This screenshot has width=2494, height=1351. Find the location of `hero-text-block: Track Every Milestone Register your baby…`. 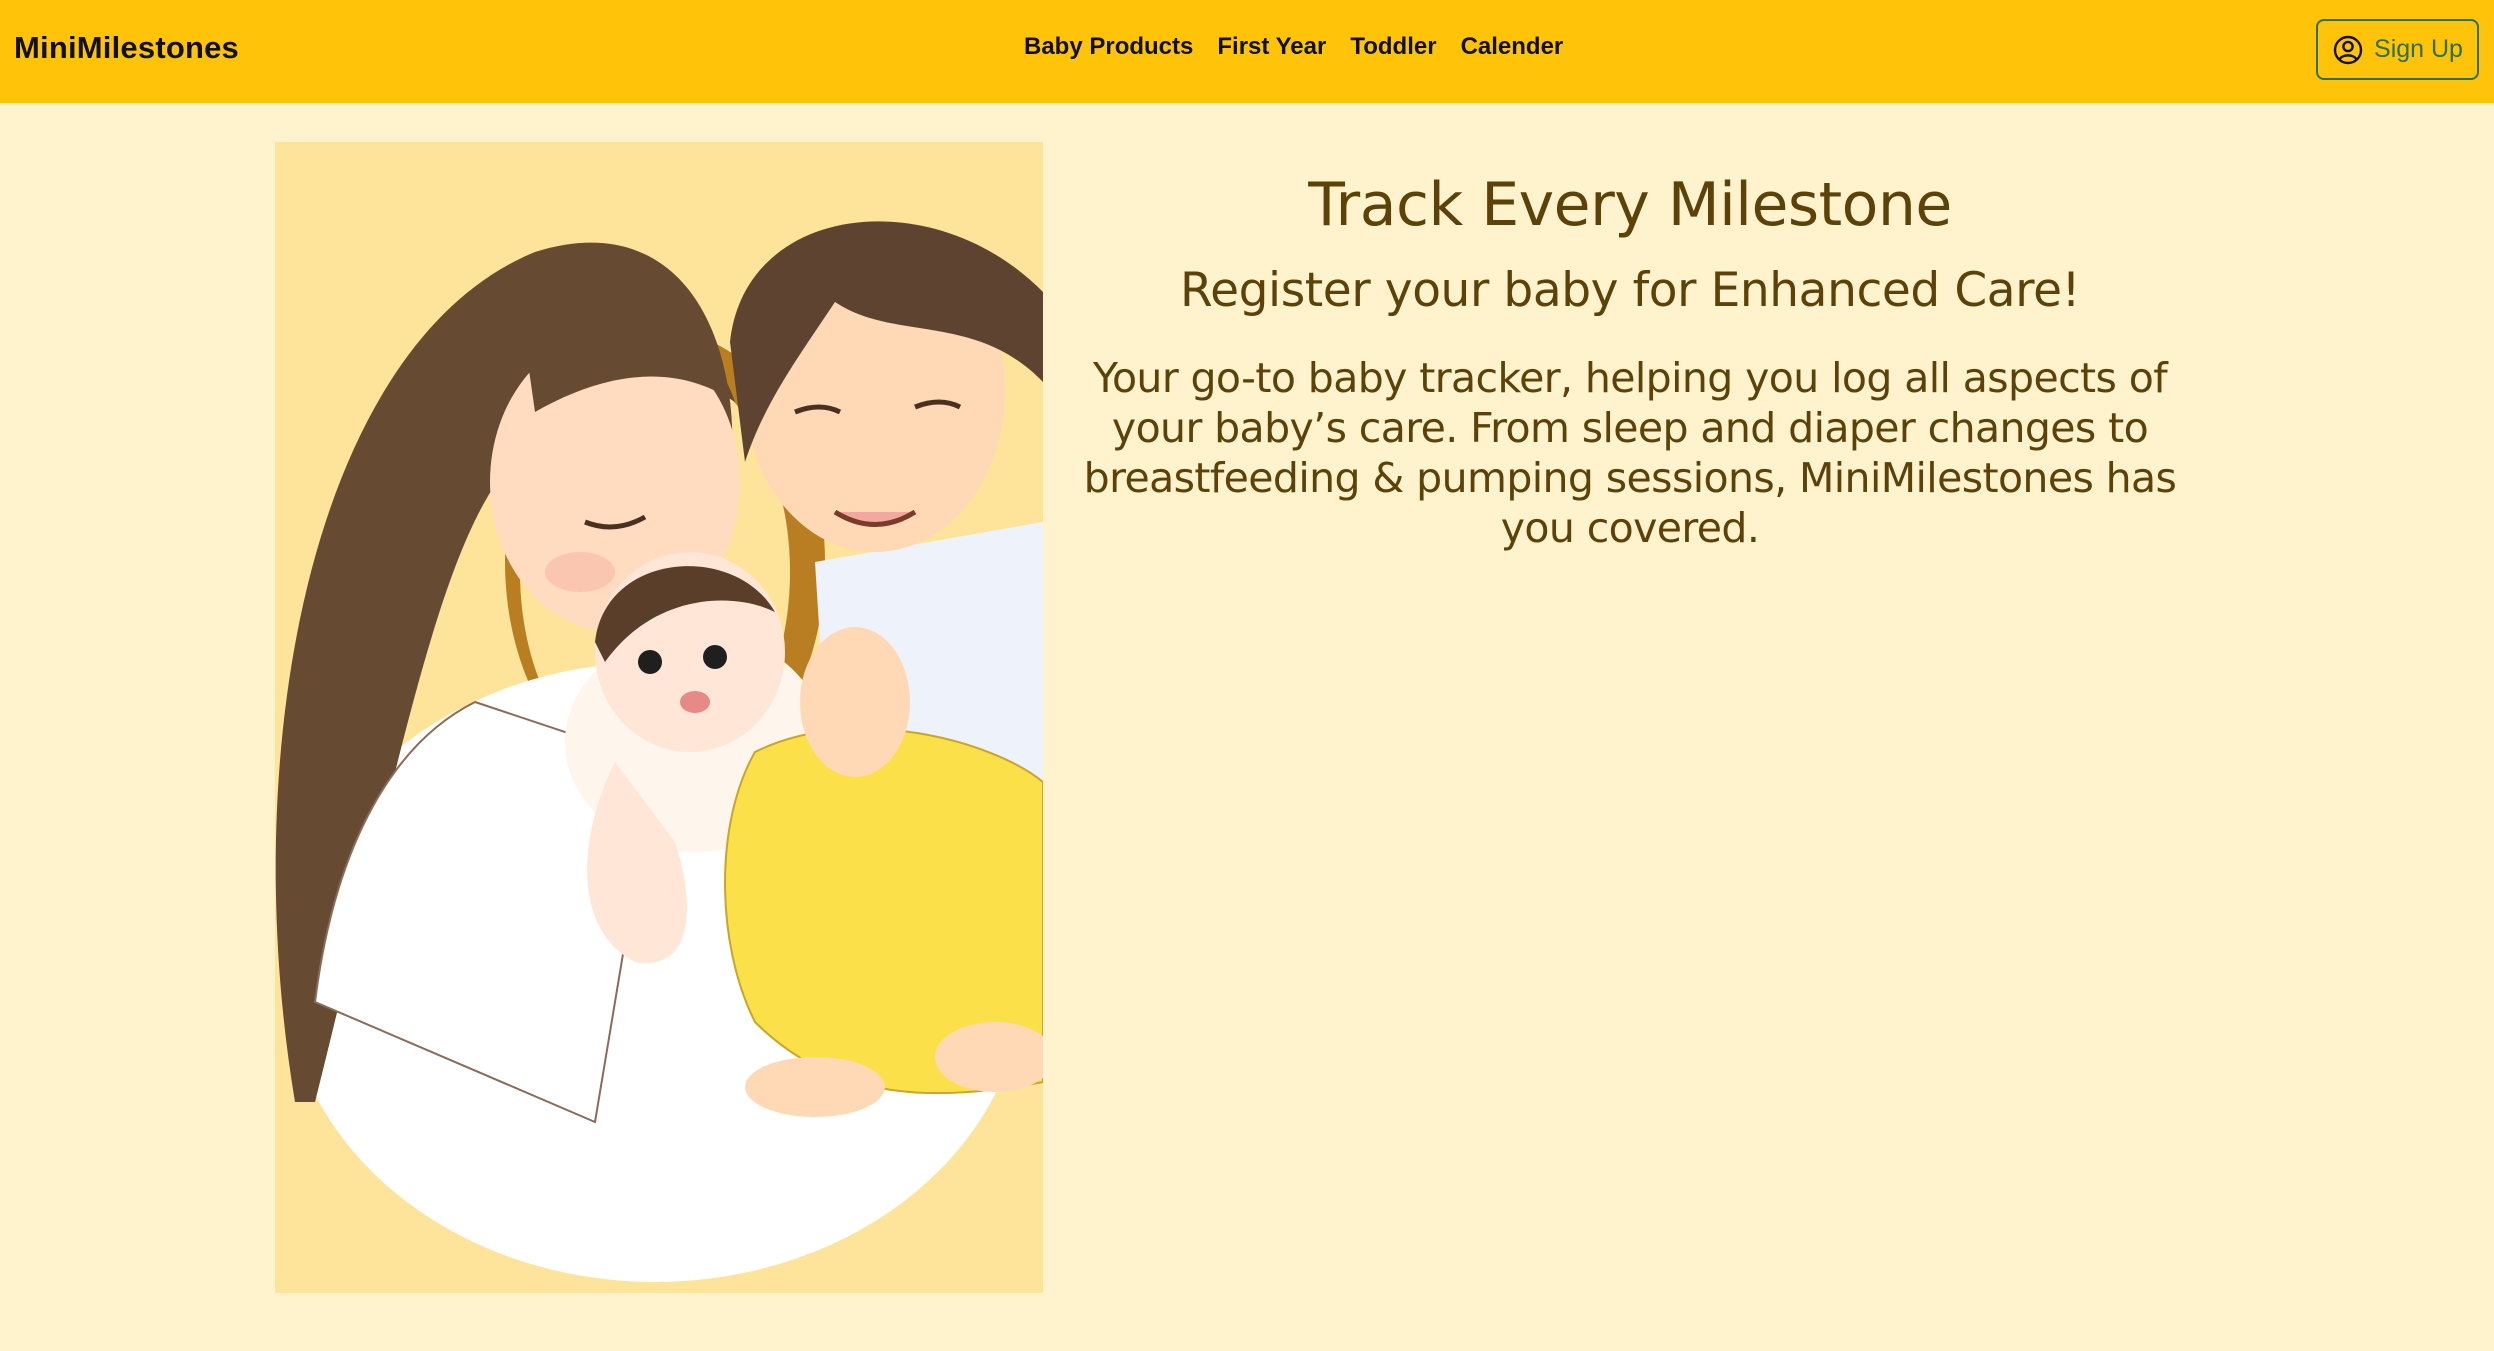

hero-text-block: Track Every Milestone Register your baby… is located at coordinates (1630, 359).